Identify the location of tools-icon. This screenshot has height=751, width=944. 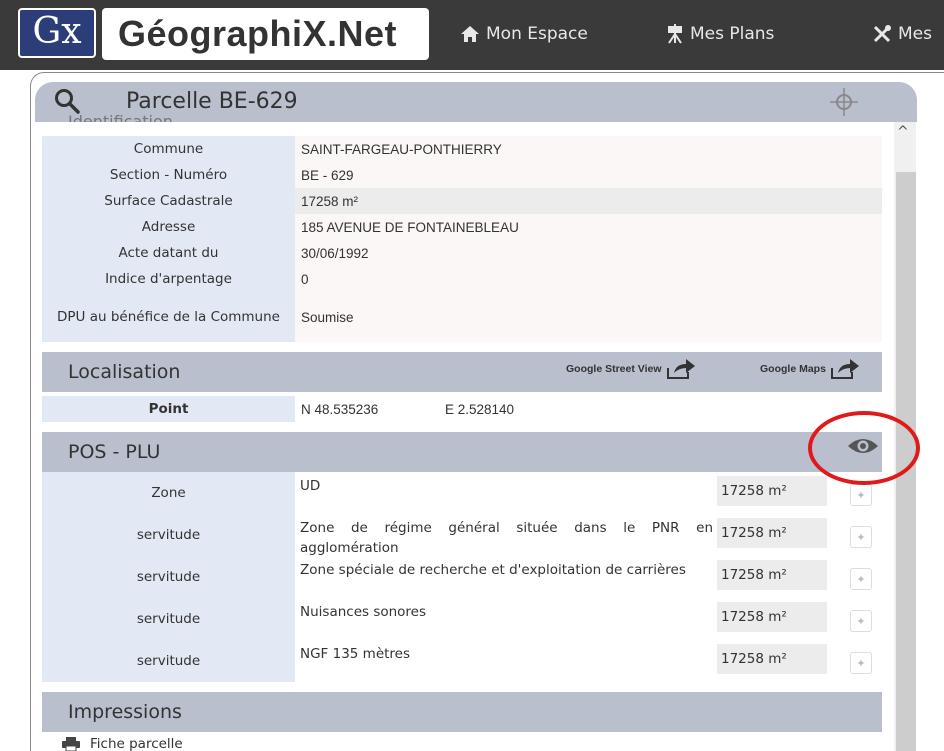
(882, 34).